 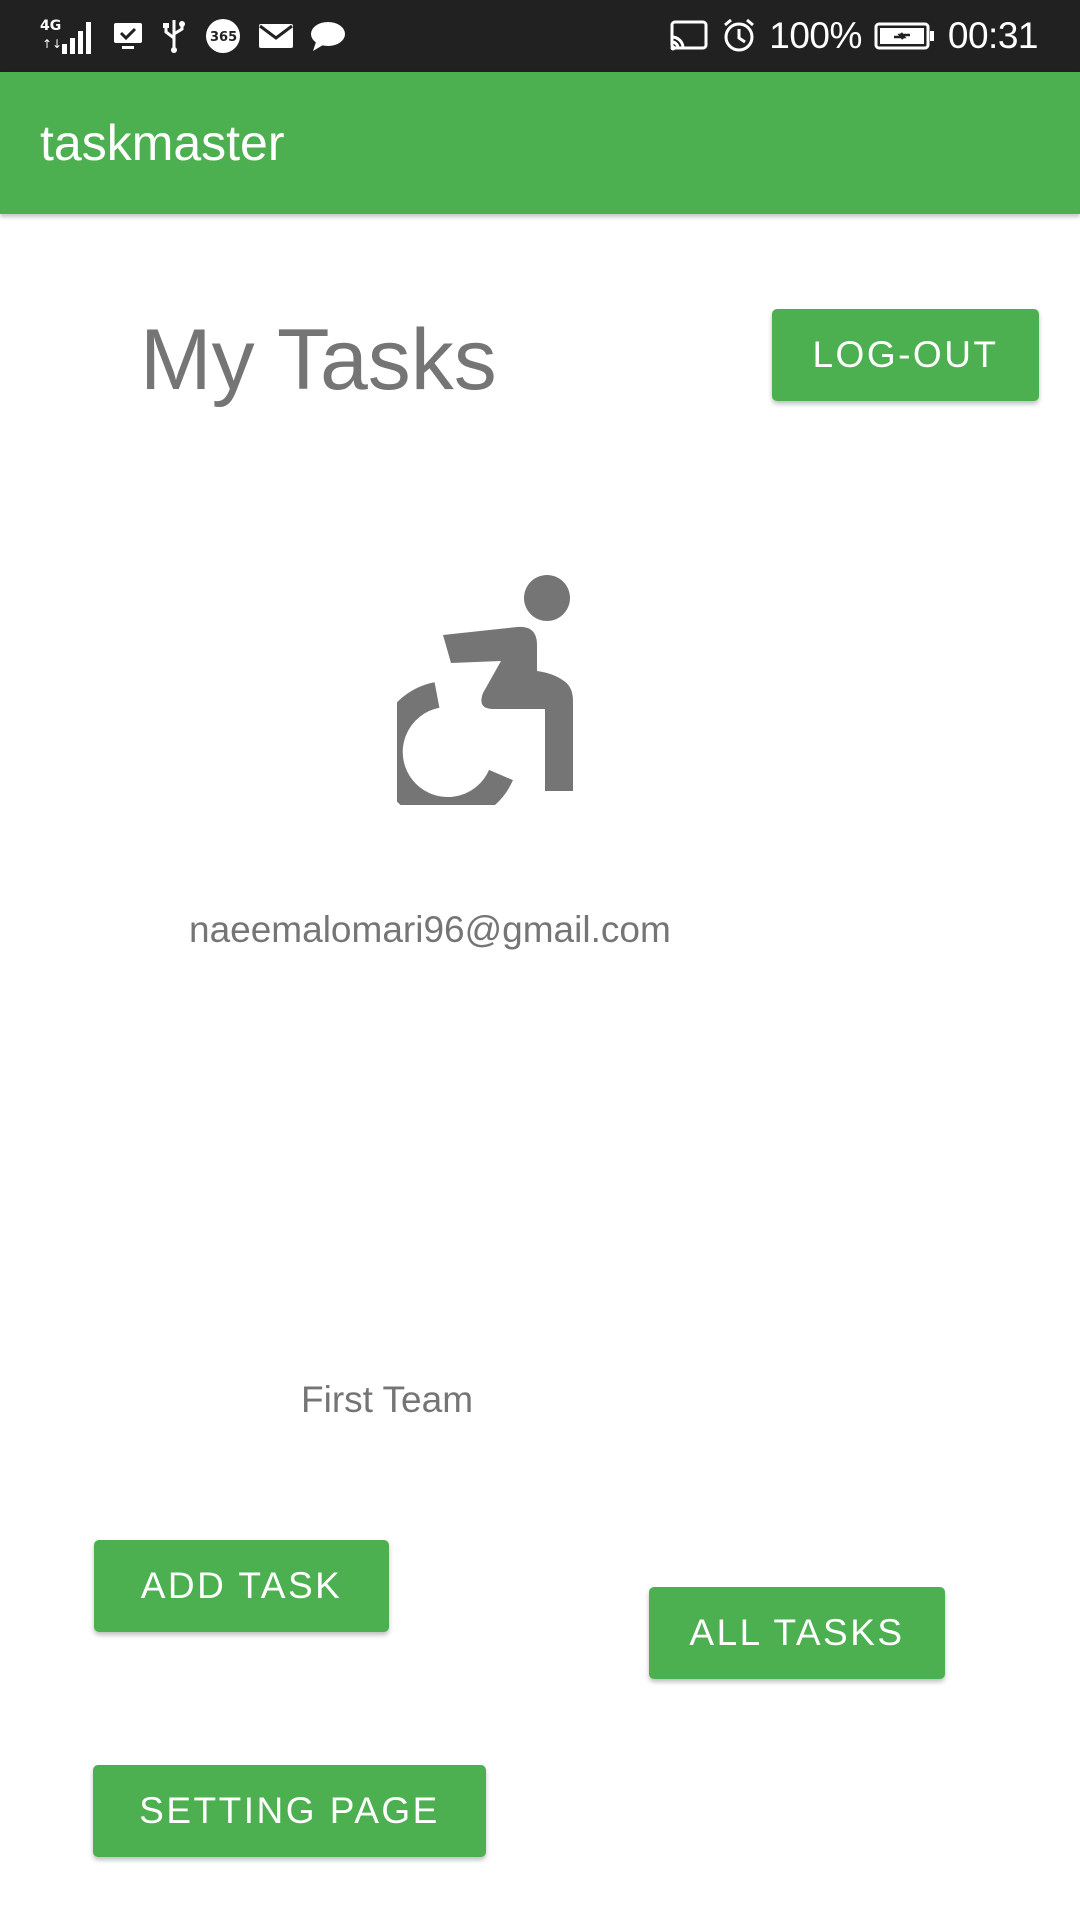 What do you see at coordinates (241, 1586) in the screenshot?
I see `add-task-button: ADD TASK` at bounding box center [241, 1586].